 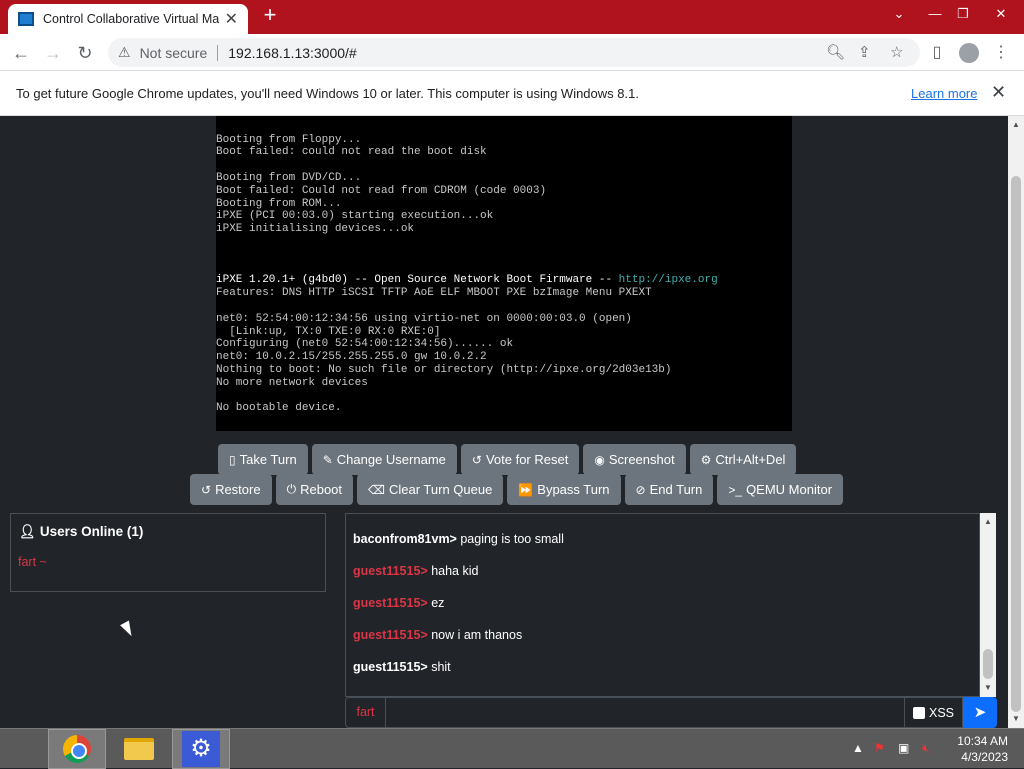 What do you see at coordinates (640, 489) in the screenshot?
I see `end-turn-icon: ⊘` at bounding box center [640, 489].